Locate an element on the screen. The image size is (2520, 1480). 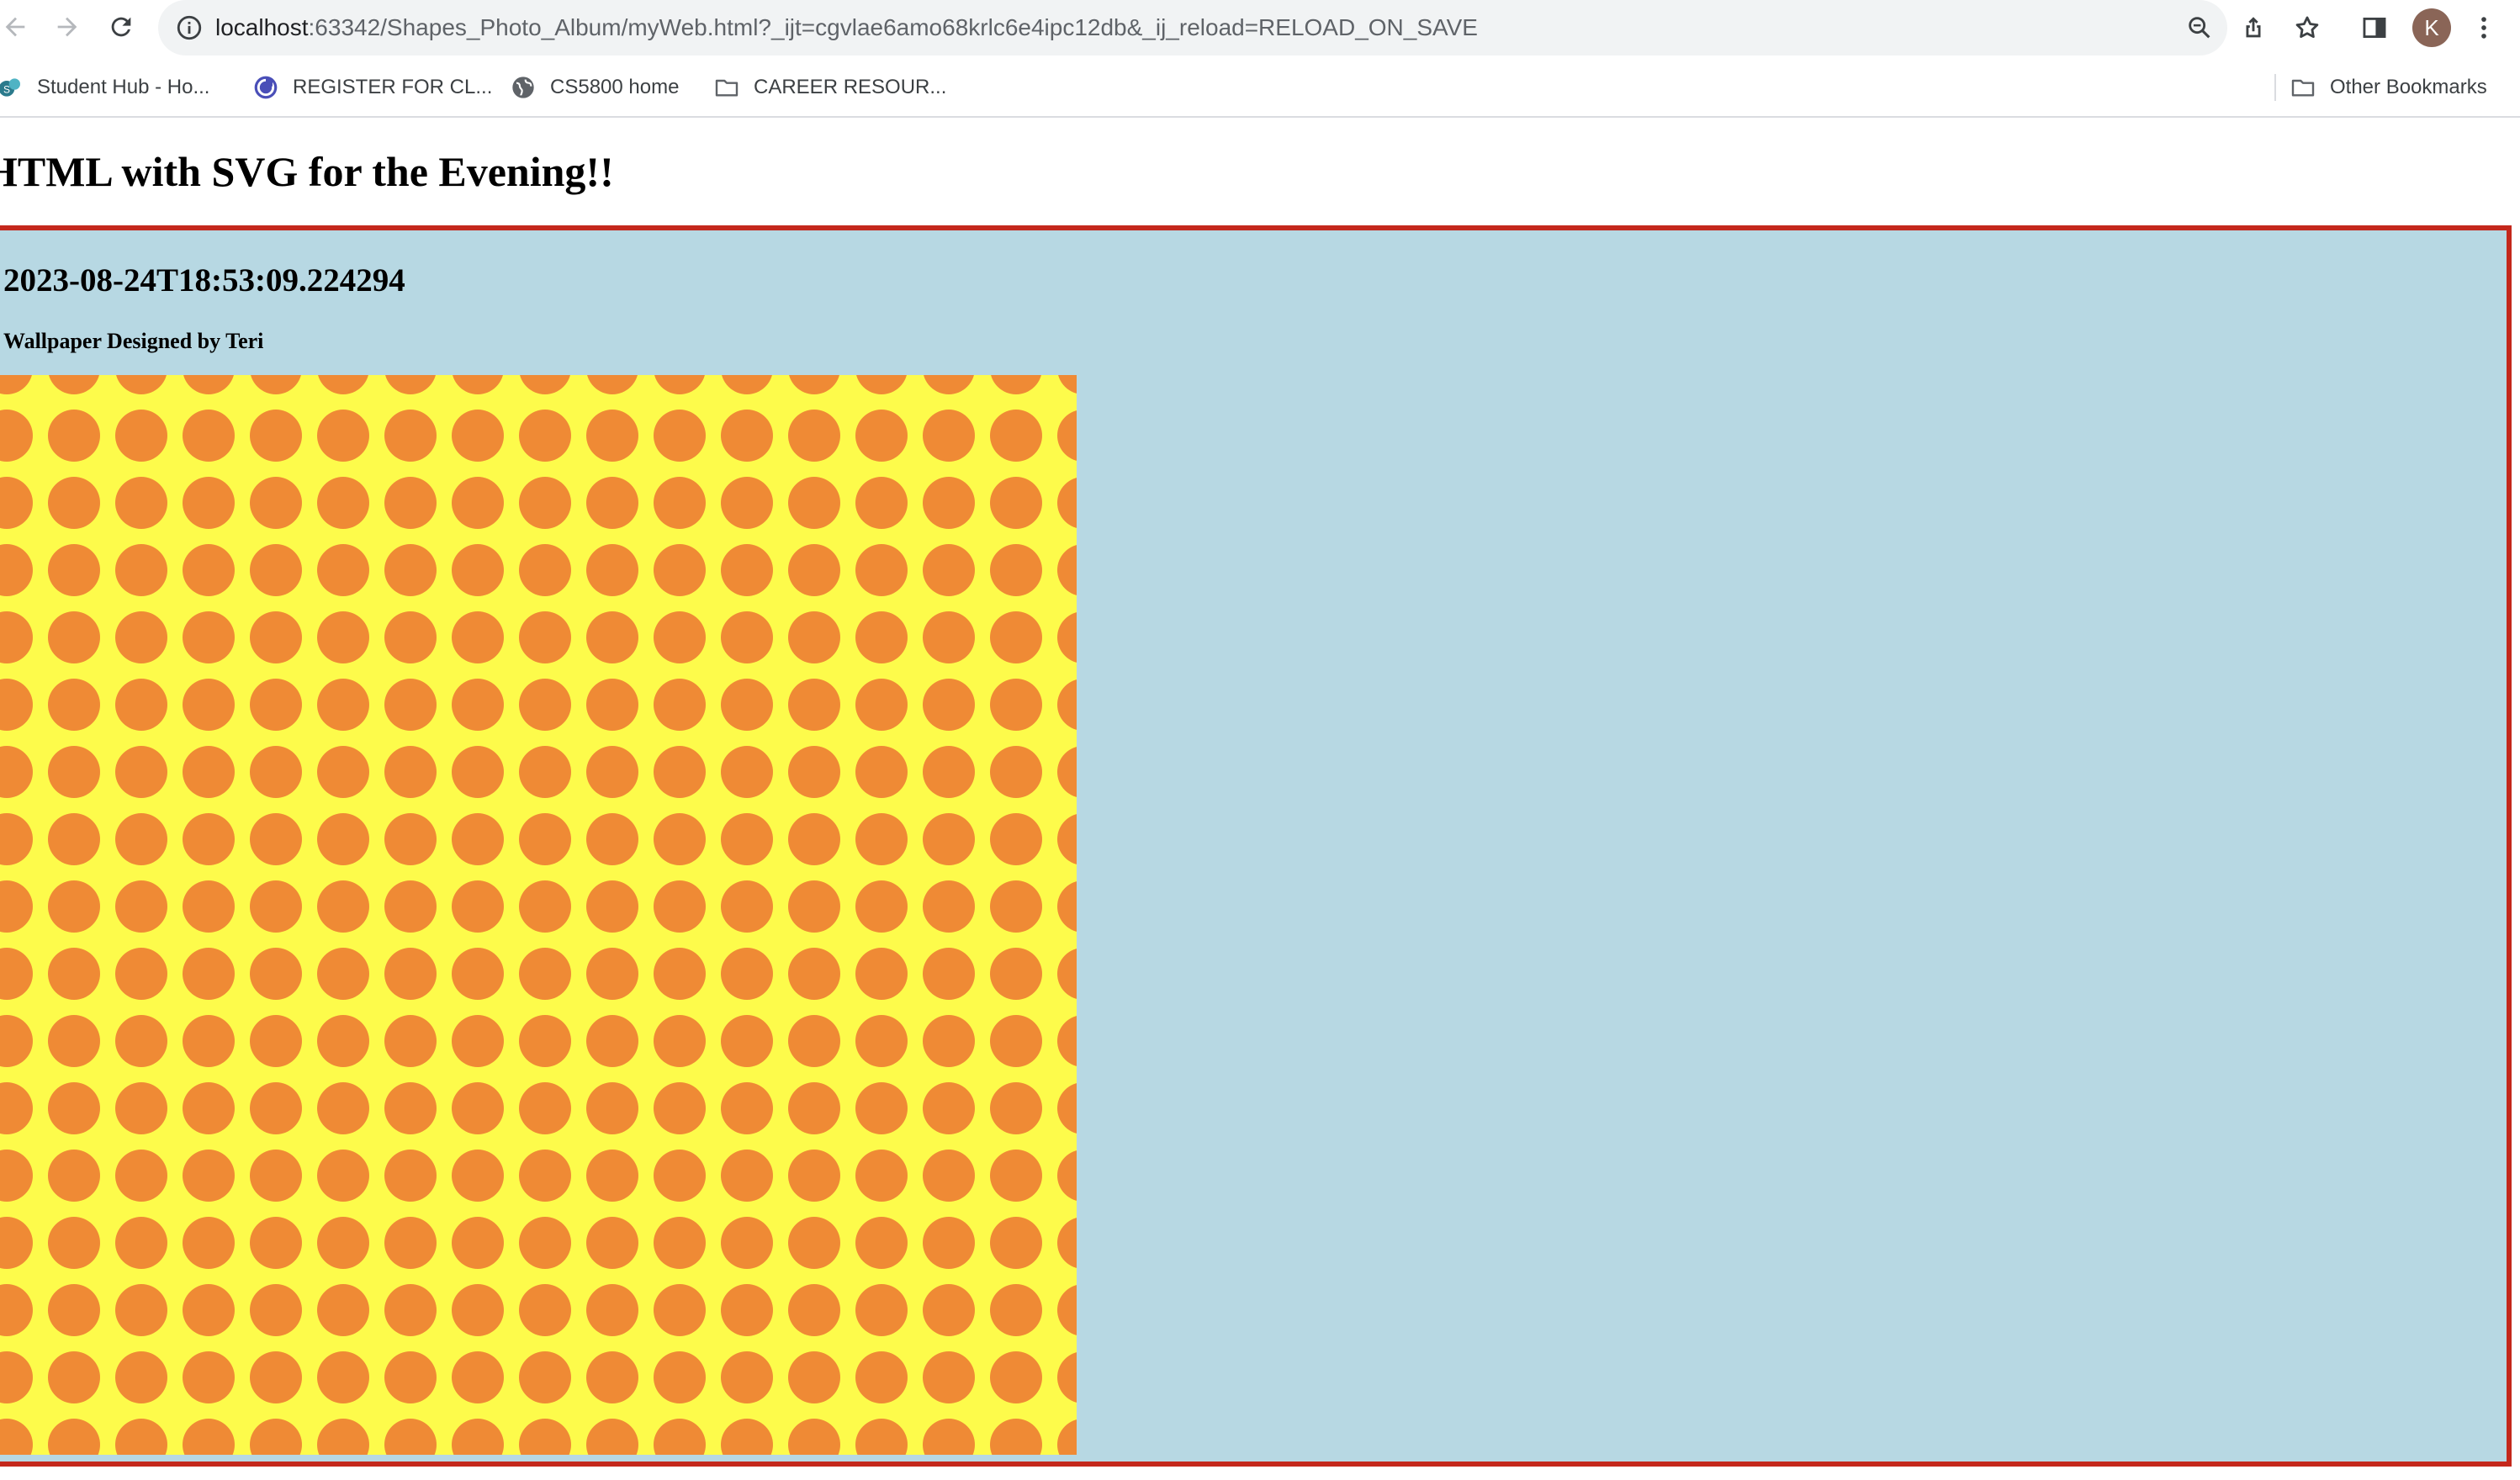
bookmark-separator is located at coordinates (2275, 88).